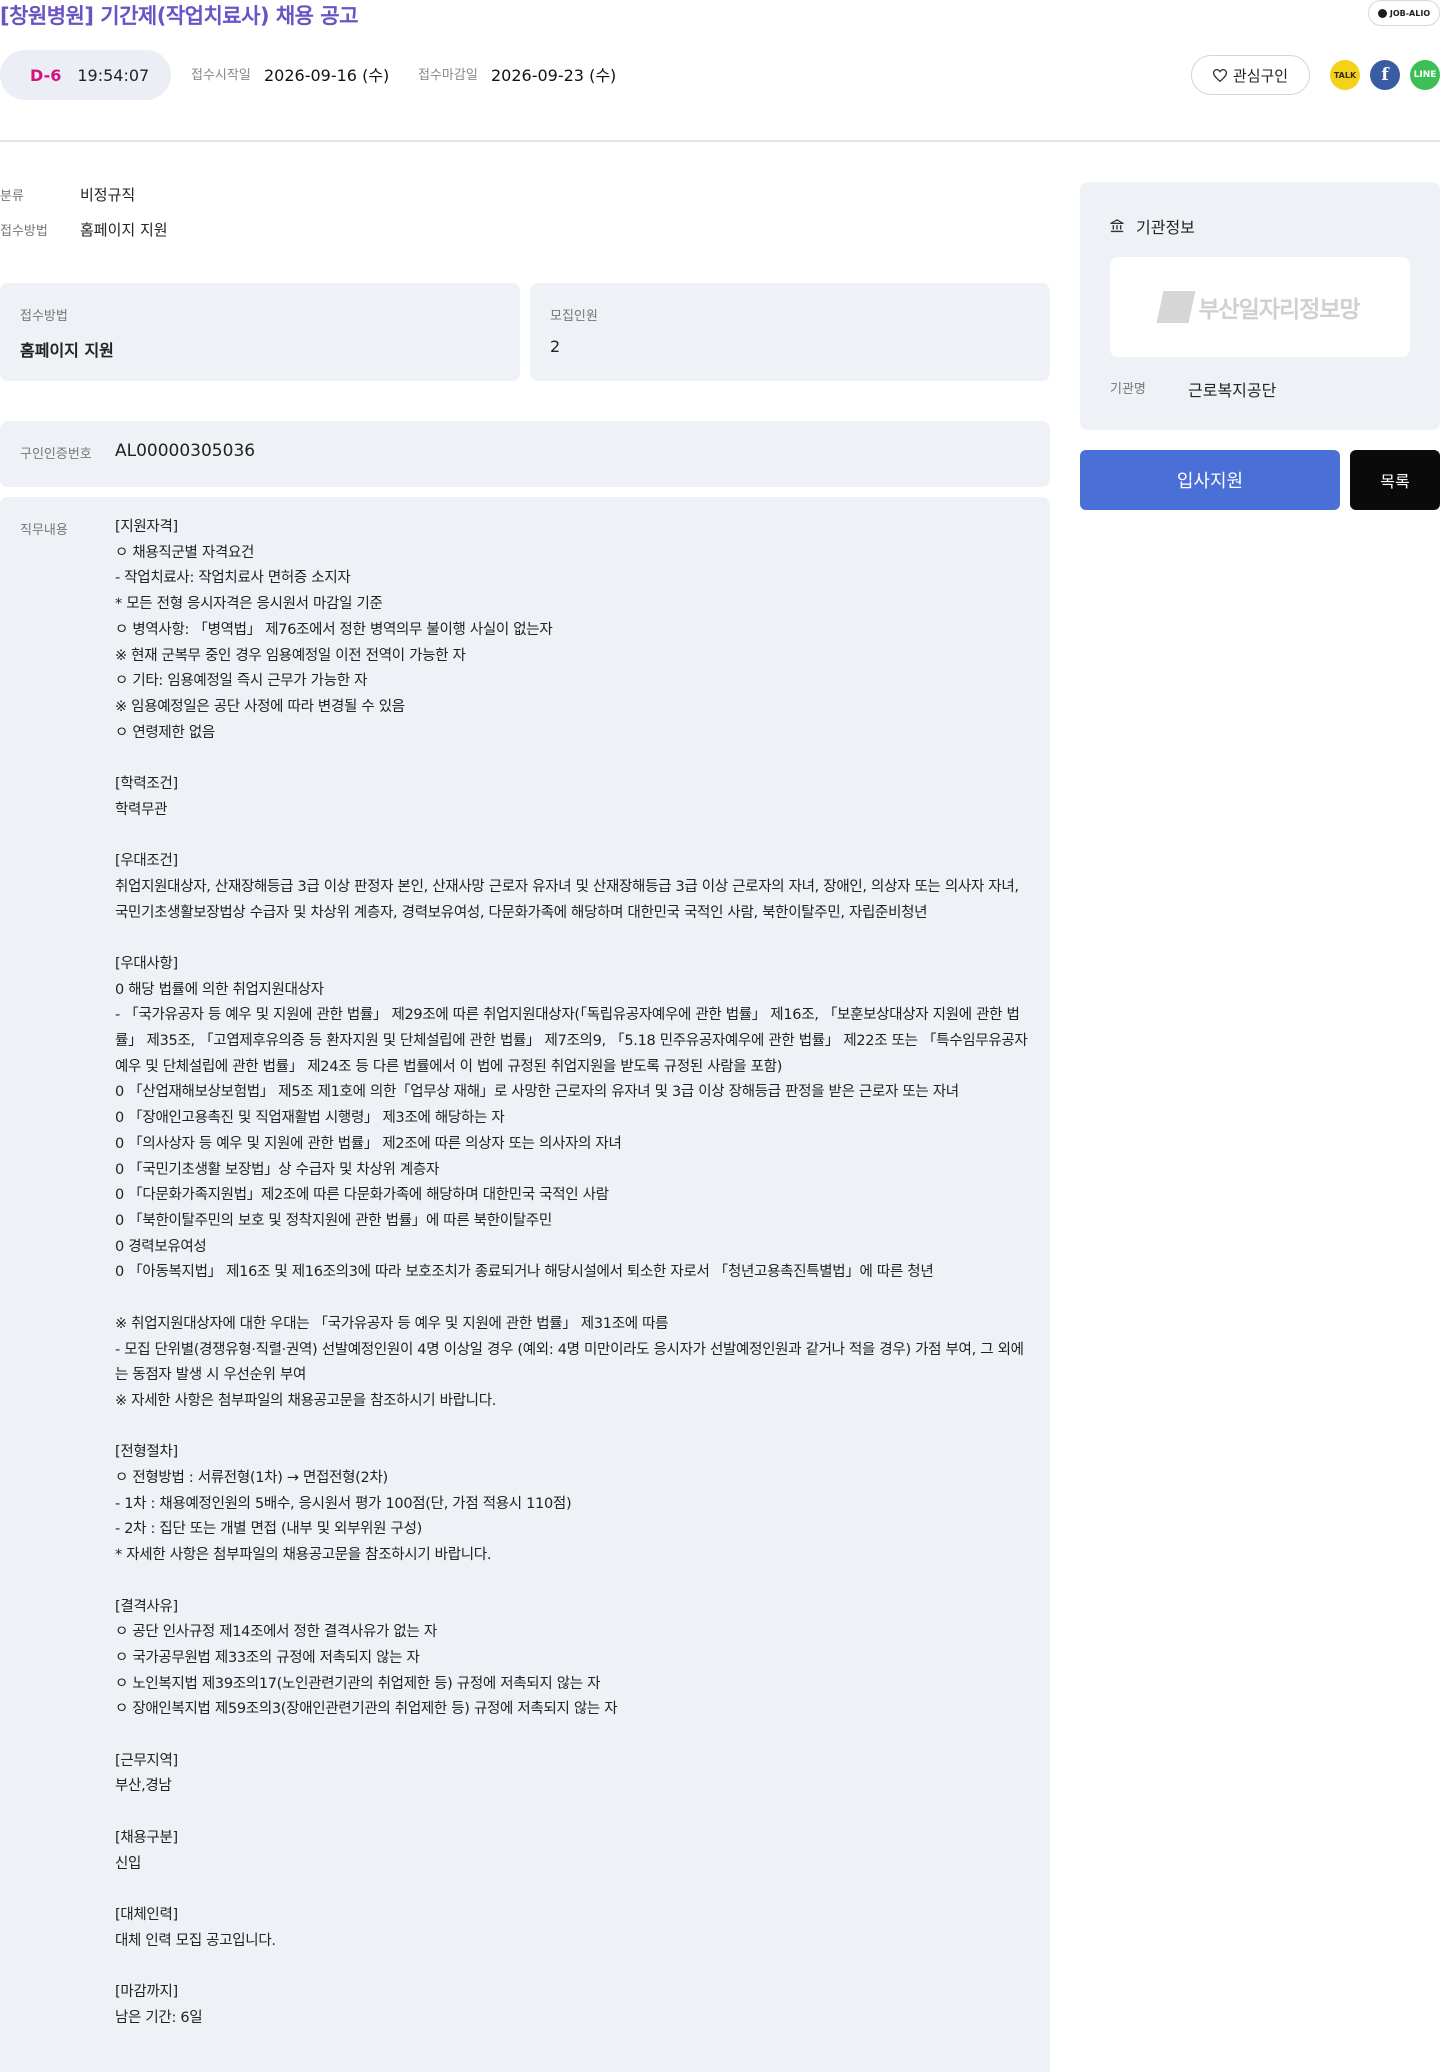 The width and height of the screenshot is (1440, 2072). I want to click on favorite-button: 관심구인, so click(1250, 75).